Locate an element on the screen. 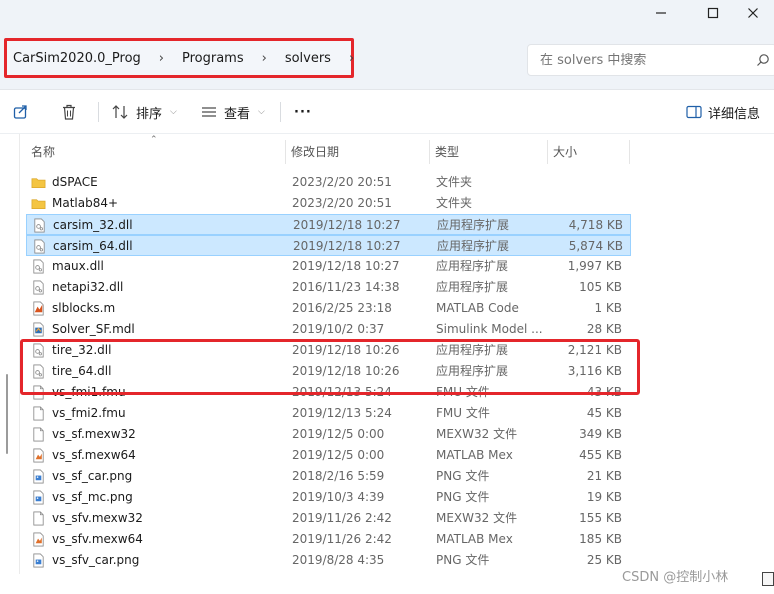  file-row: dSPACE 2023/2/20 20:51 文件夹 is located at coordinates (328, 182).